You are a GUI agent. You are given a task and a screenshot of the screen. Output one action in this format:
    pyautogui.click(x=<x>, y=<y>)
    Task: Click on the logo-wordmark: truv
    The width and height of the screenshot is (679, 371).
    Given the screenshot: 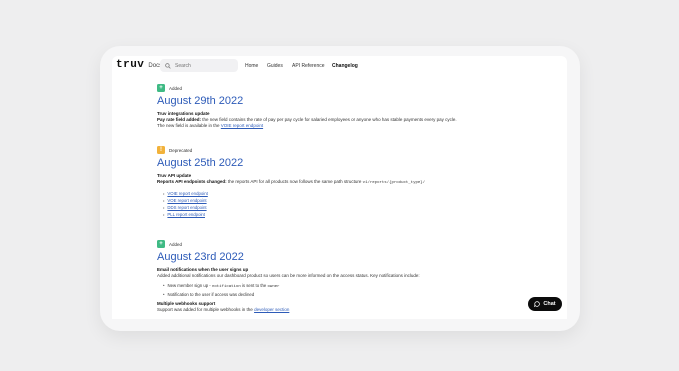 What is the action you would take?
    pyautogui.click(x=130, y=65)
    